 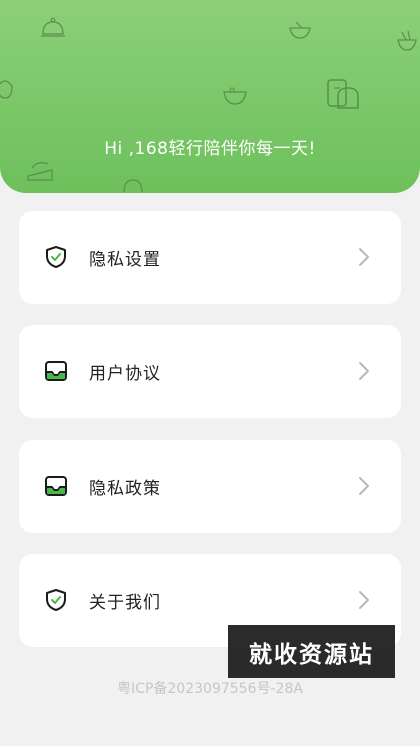 What do you see at coordinates (210, 257) in the screenshot?
I see `privacy-settings-item: 隐私设置` at bounding box center [210, 257].